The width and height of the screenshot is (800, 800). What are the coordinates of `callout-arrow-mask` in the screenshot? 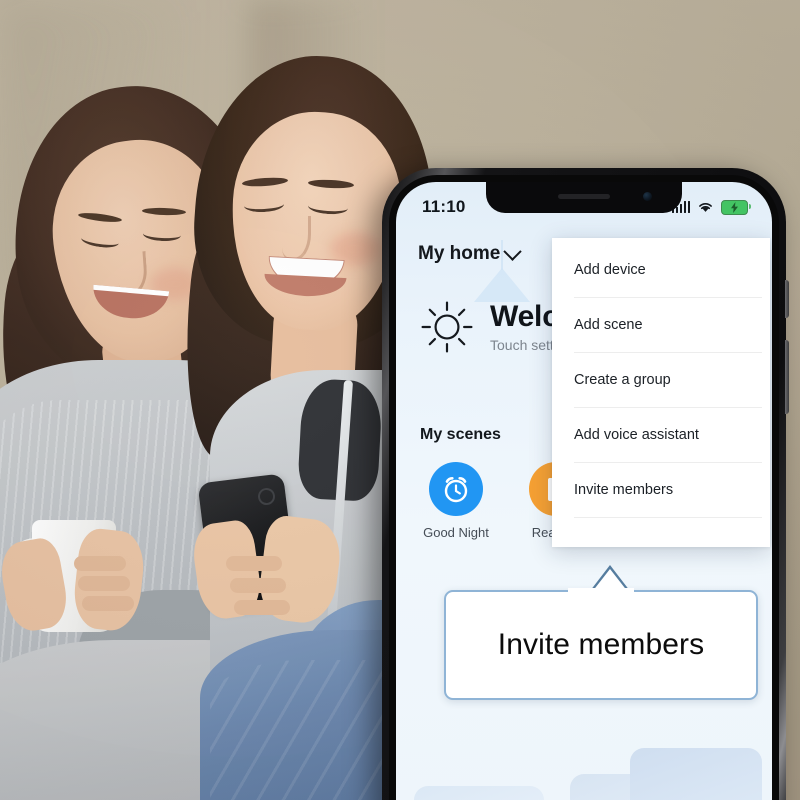 It's located at (601, 592).